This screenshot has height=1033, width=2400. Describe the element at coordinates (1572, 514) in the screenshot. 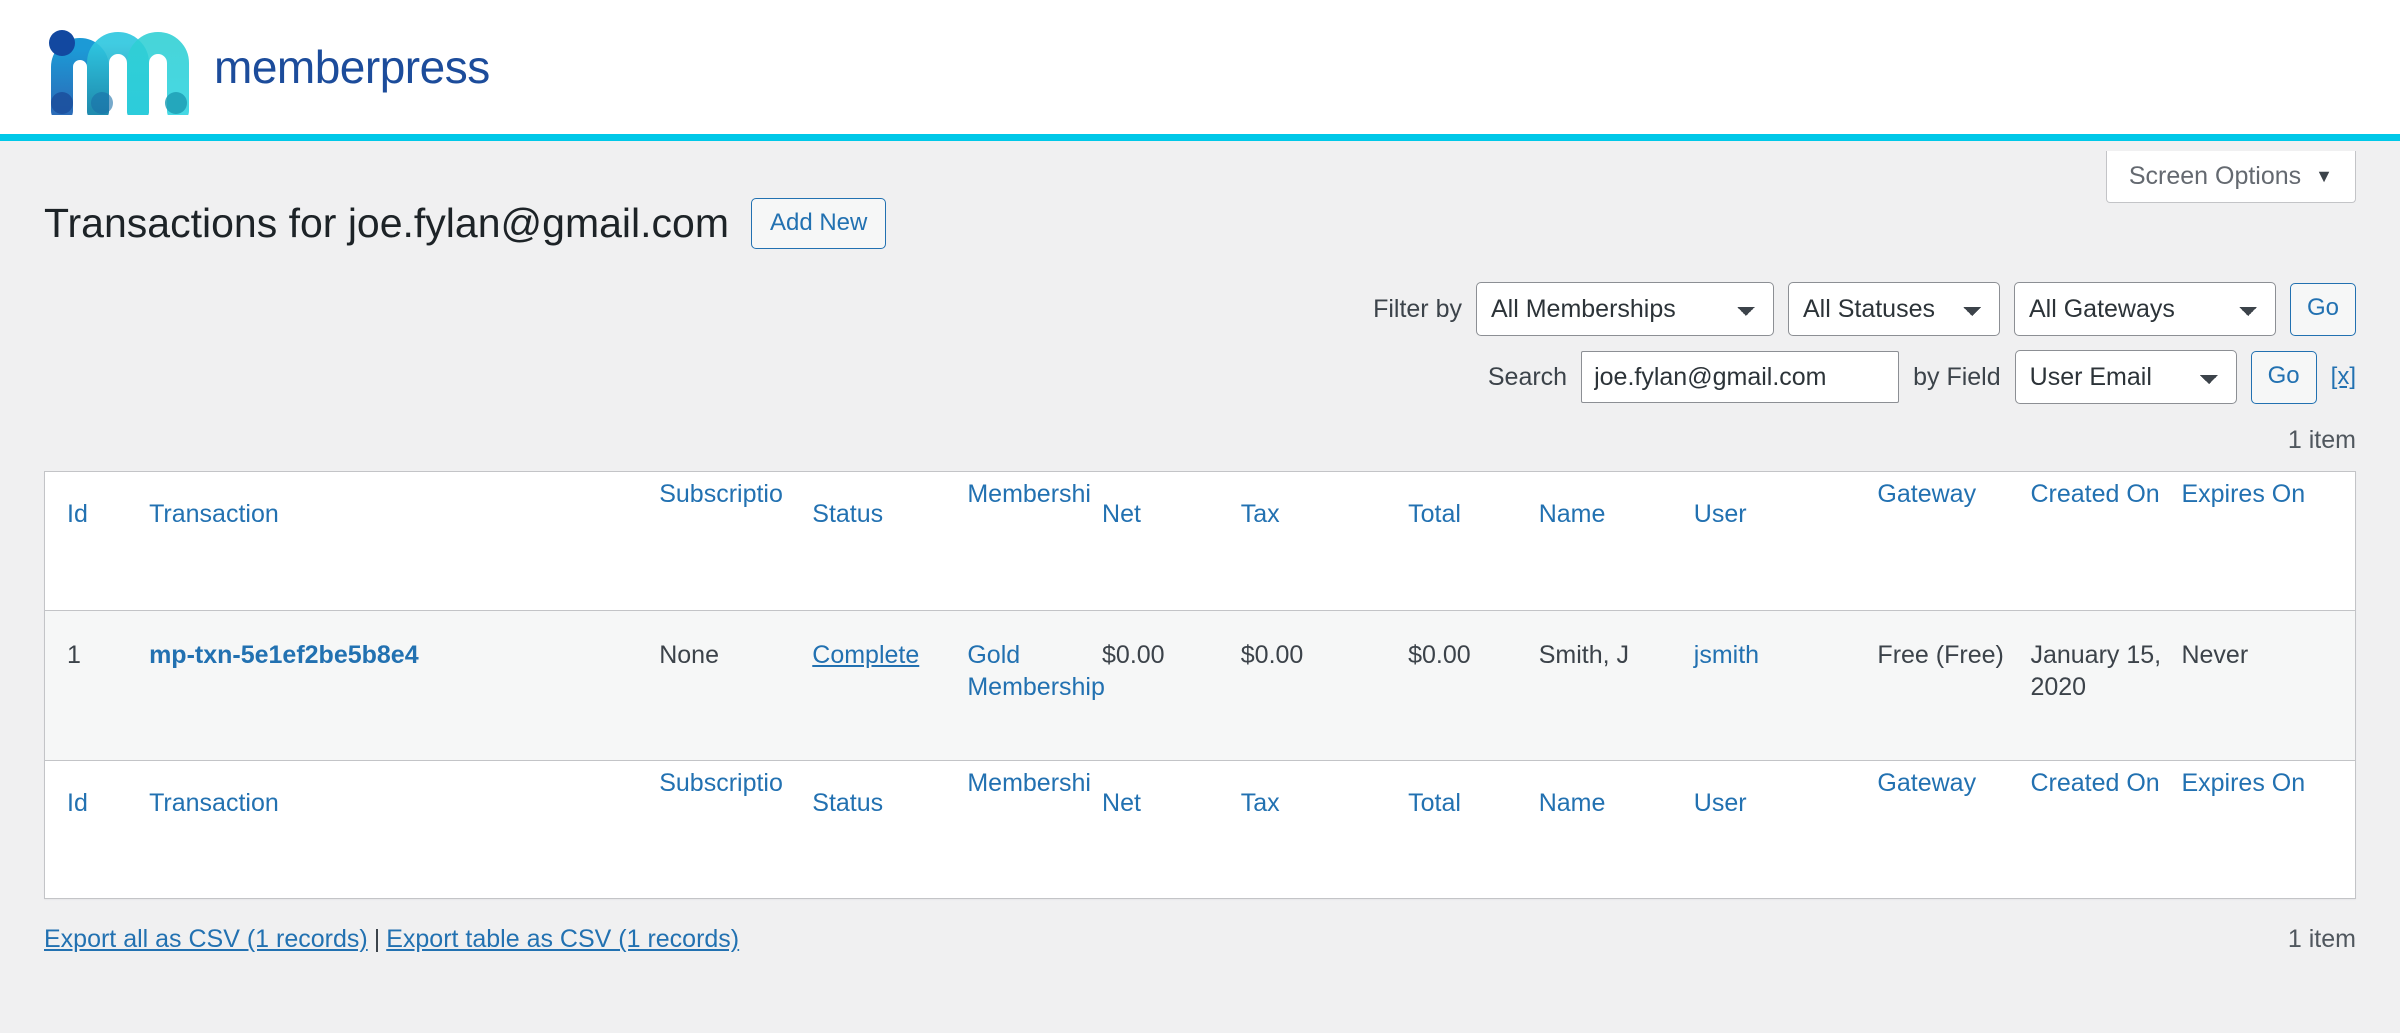

I see `column-label-name: Name` at that location.